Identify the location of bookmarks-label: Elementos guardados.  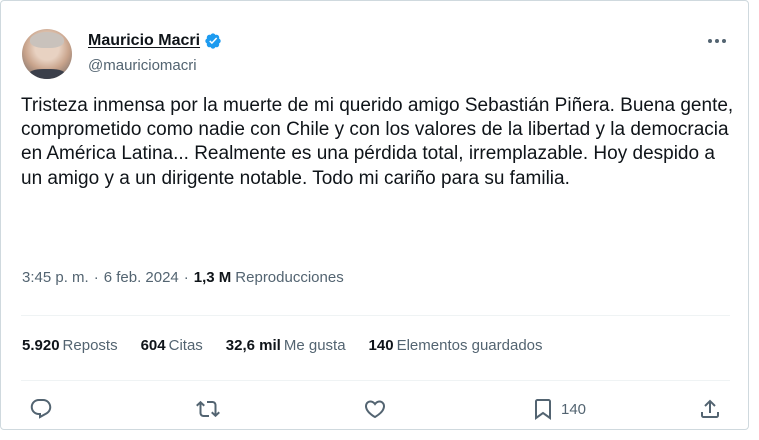
(469, 345).